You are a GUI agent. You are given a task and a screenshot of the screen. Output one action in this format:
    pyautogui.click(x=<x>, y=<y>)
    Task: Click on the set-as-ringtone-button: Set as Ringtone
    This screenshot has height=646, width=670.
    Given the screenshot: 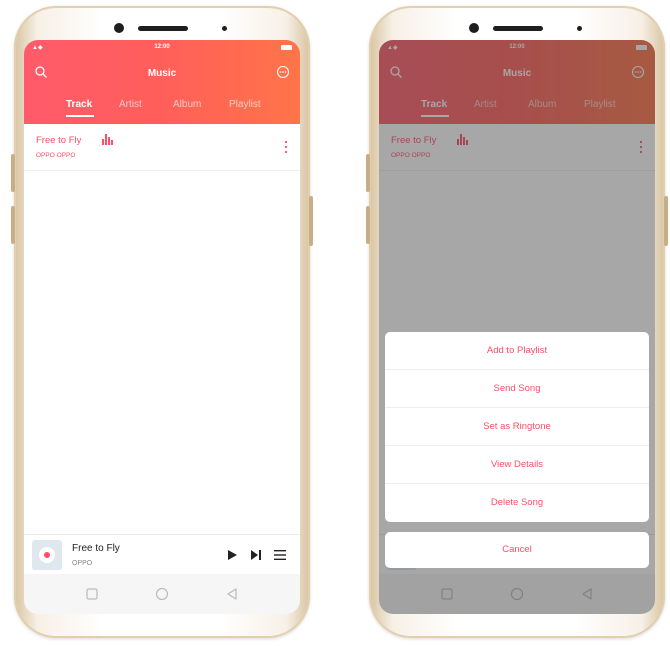 What is the action you would take?
    pyautogui.click(x=517, y=427)
    